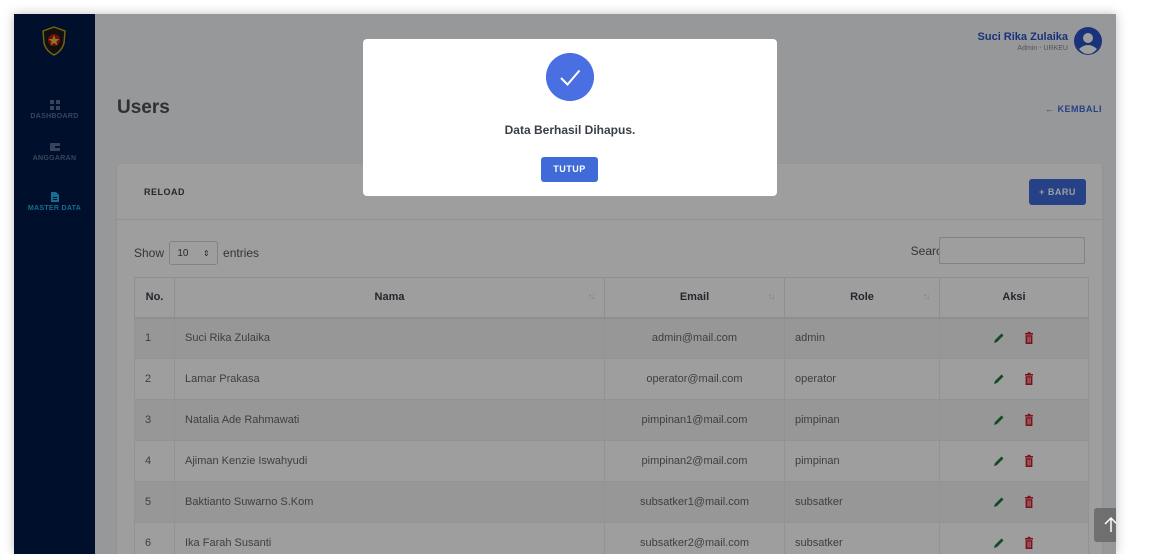  What do you see at coordinates (1105, 525) in the screenshot?
I see `scroll-to-top-icon` at bounding box center [1105, 525].